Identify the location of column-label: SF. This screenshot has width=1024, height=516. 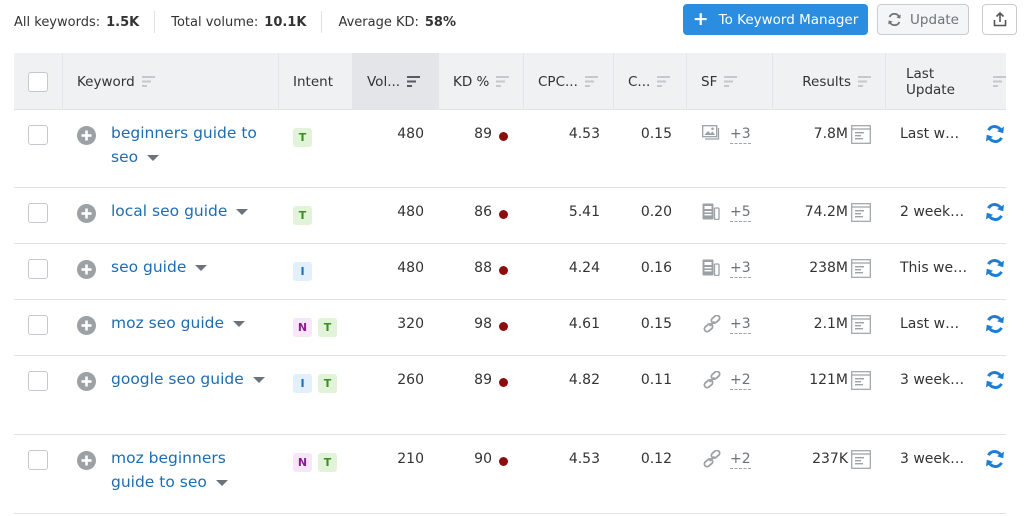
(709, 81).